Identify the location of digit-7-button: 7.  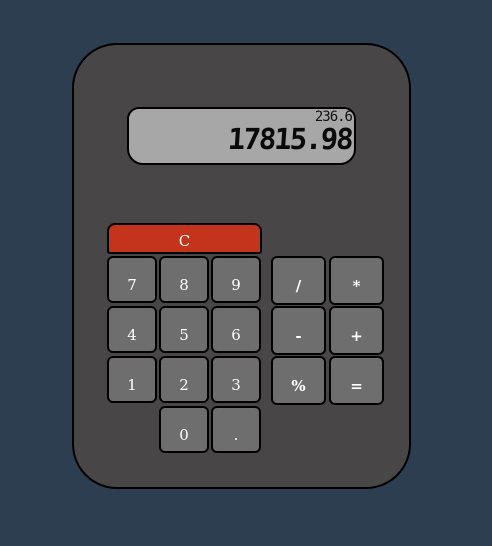
(132, 279).